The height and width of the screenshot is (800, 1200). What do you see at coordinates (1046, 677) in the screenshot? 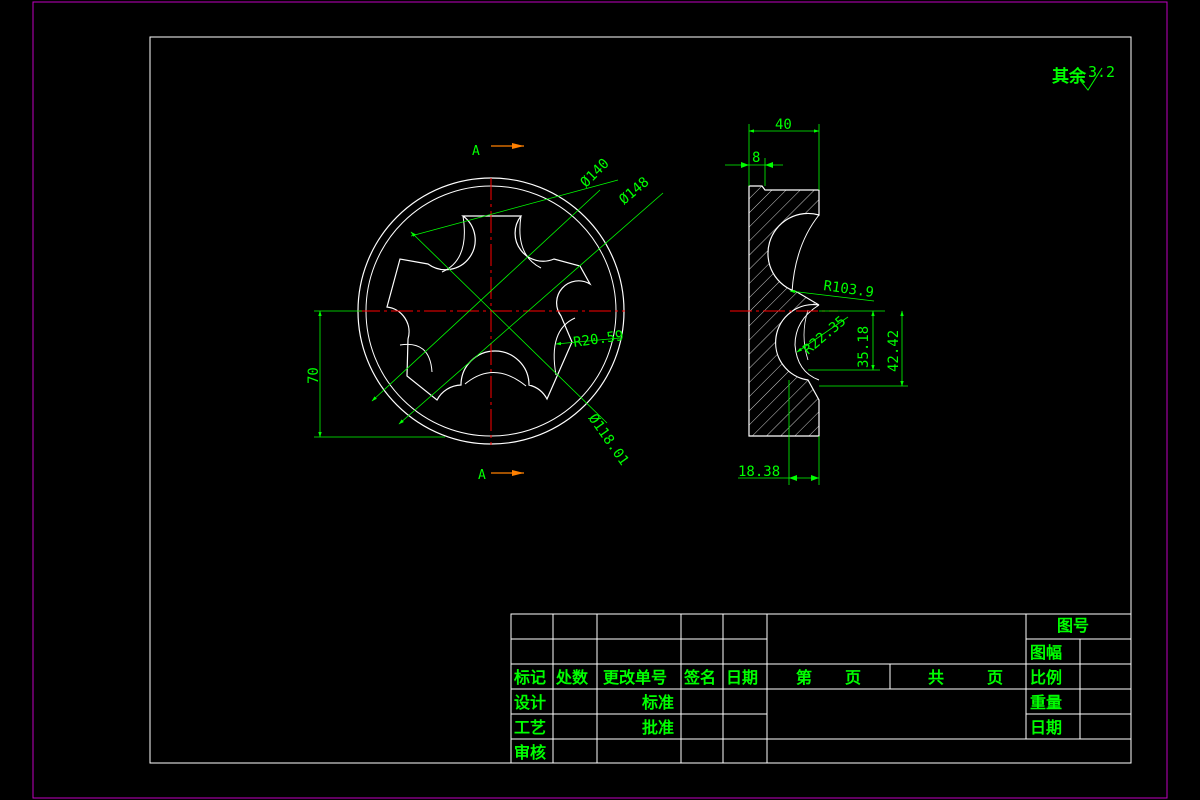
I see `tb-scale: 比例` at bounding box center [1046, 677].